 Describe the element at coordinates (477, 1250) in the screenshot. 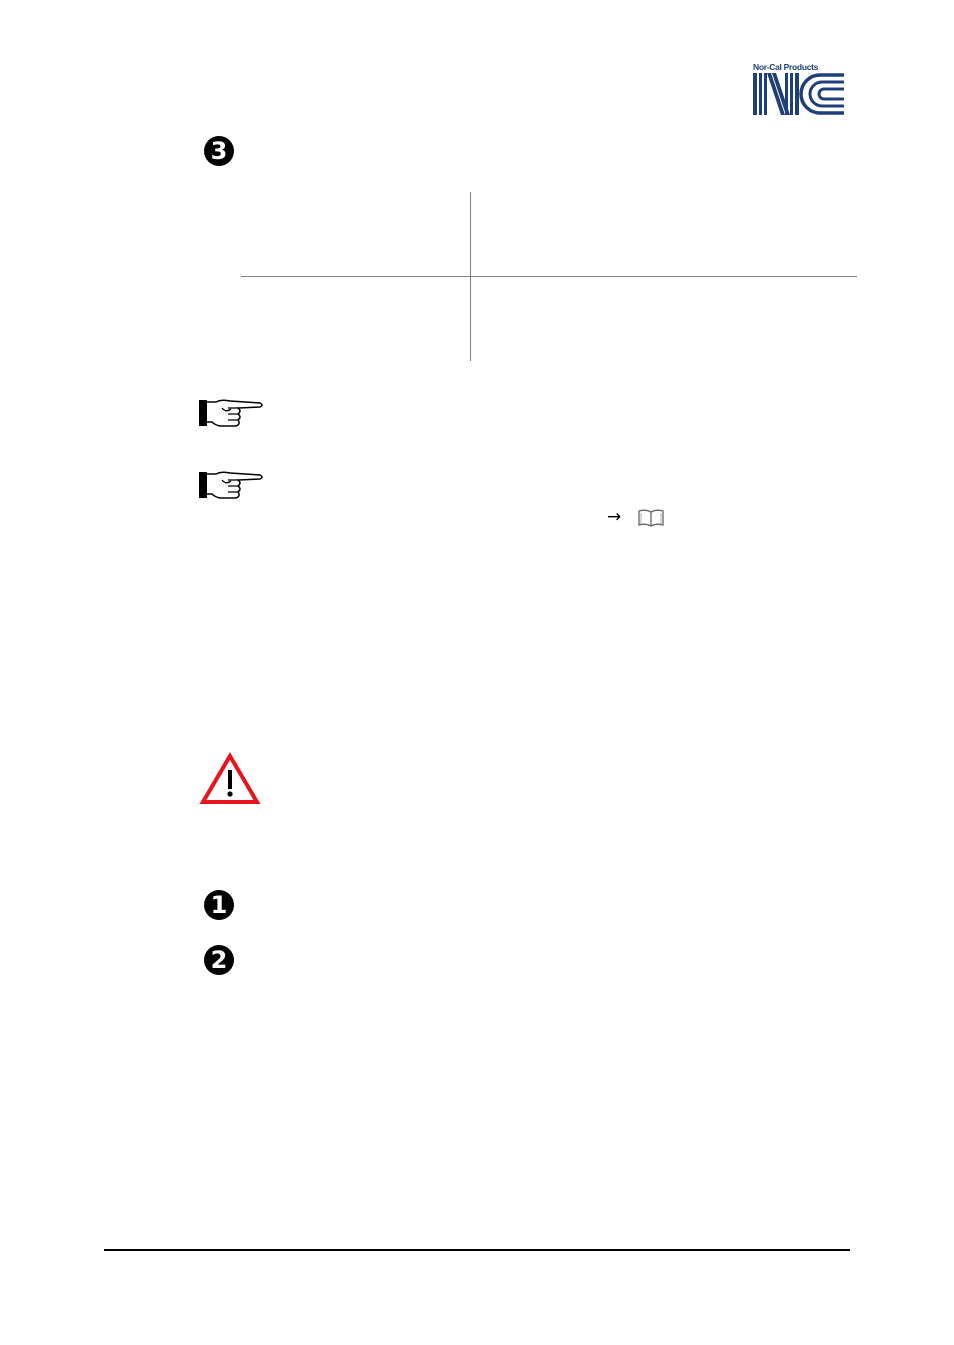

I see `footer-divider` at that location.